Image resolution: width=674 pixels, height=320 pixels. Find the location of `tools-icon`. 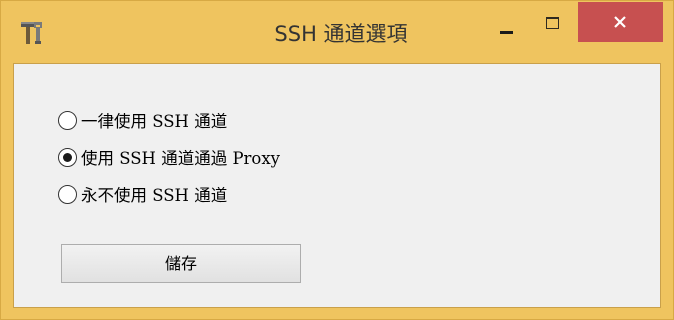

tools-icon is located at coordinates (33, 33).